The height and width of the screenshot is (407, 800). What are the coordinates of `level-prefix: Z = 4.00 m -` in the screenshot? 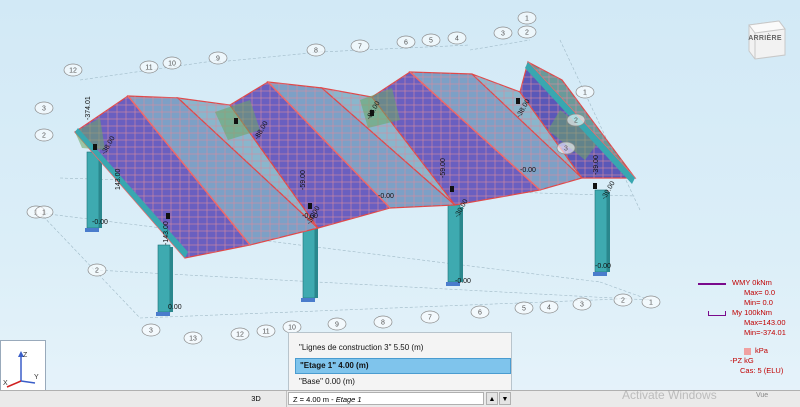 It's located at (314, 399).